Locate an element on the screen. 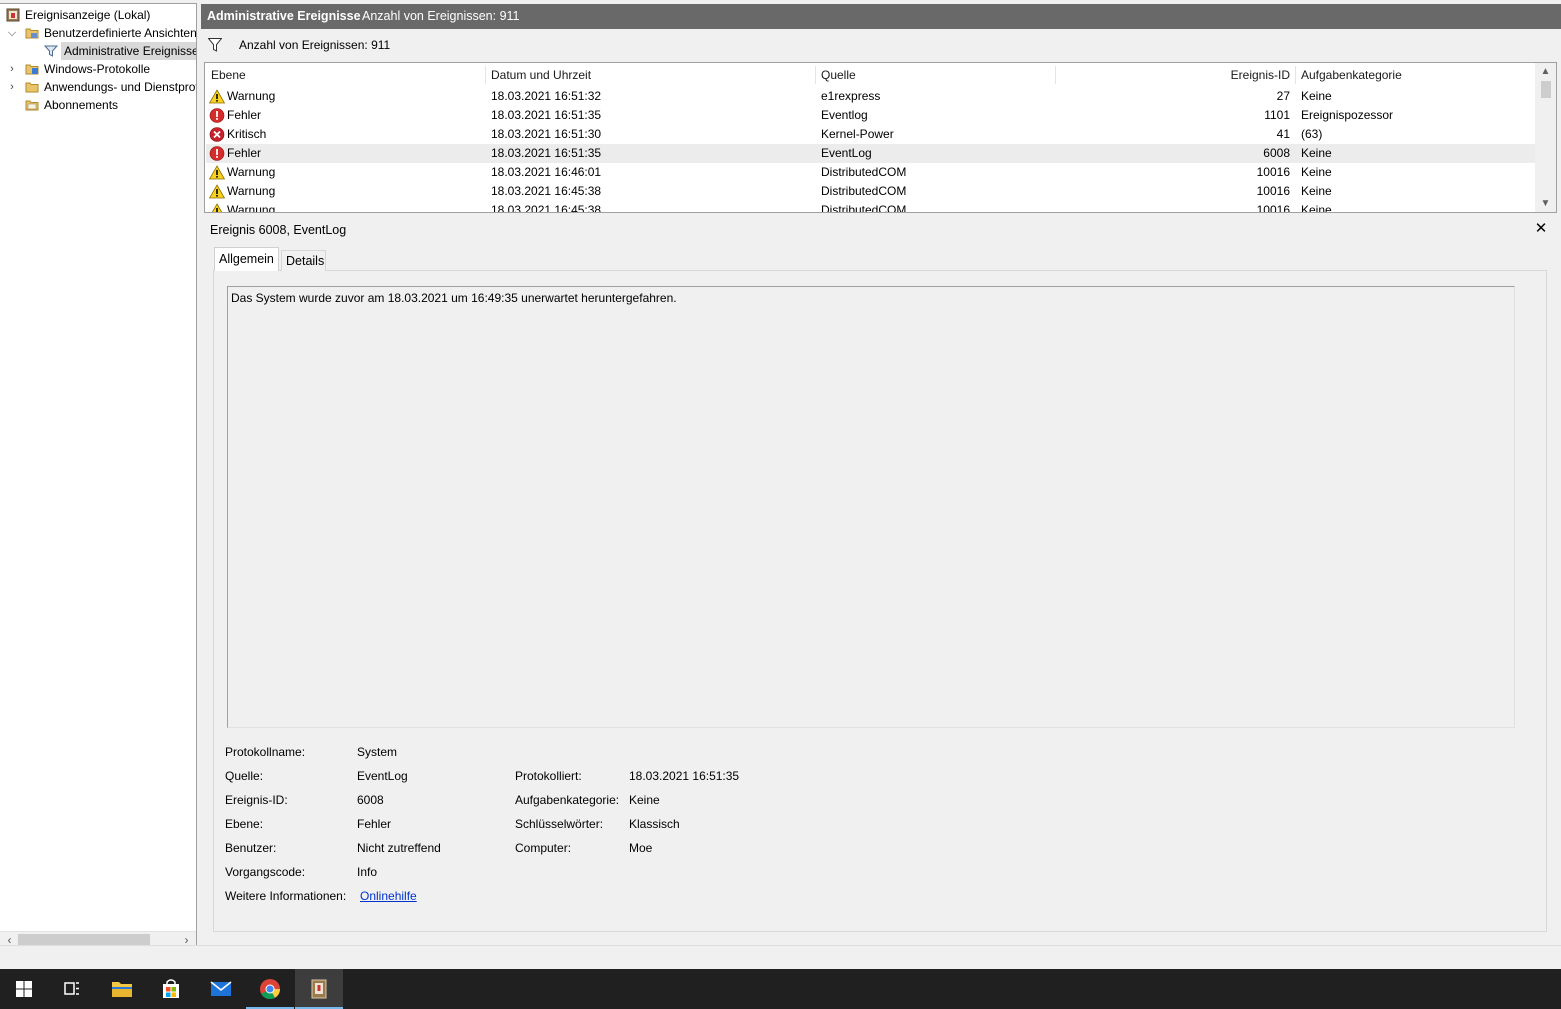  scrollbar-thumb is located at coordinates (1546, 89).